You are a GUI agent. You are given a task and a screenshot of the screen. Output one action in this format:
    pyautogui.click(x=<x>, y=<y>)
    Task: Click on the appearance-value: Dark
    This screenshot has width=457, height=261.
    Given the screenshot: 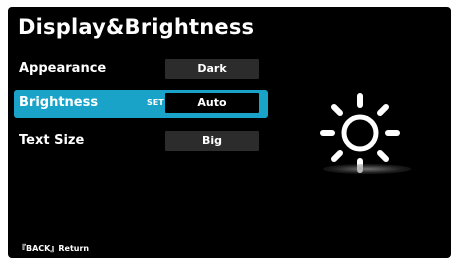 What is the action you would take?
    pyautogui.click(x=212, y=69)
    